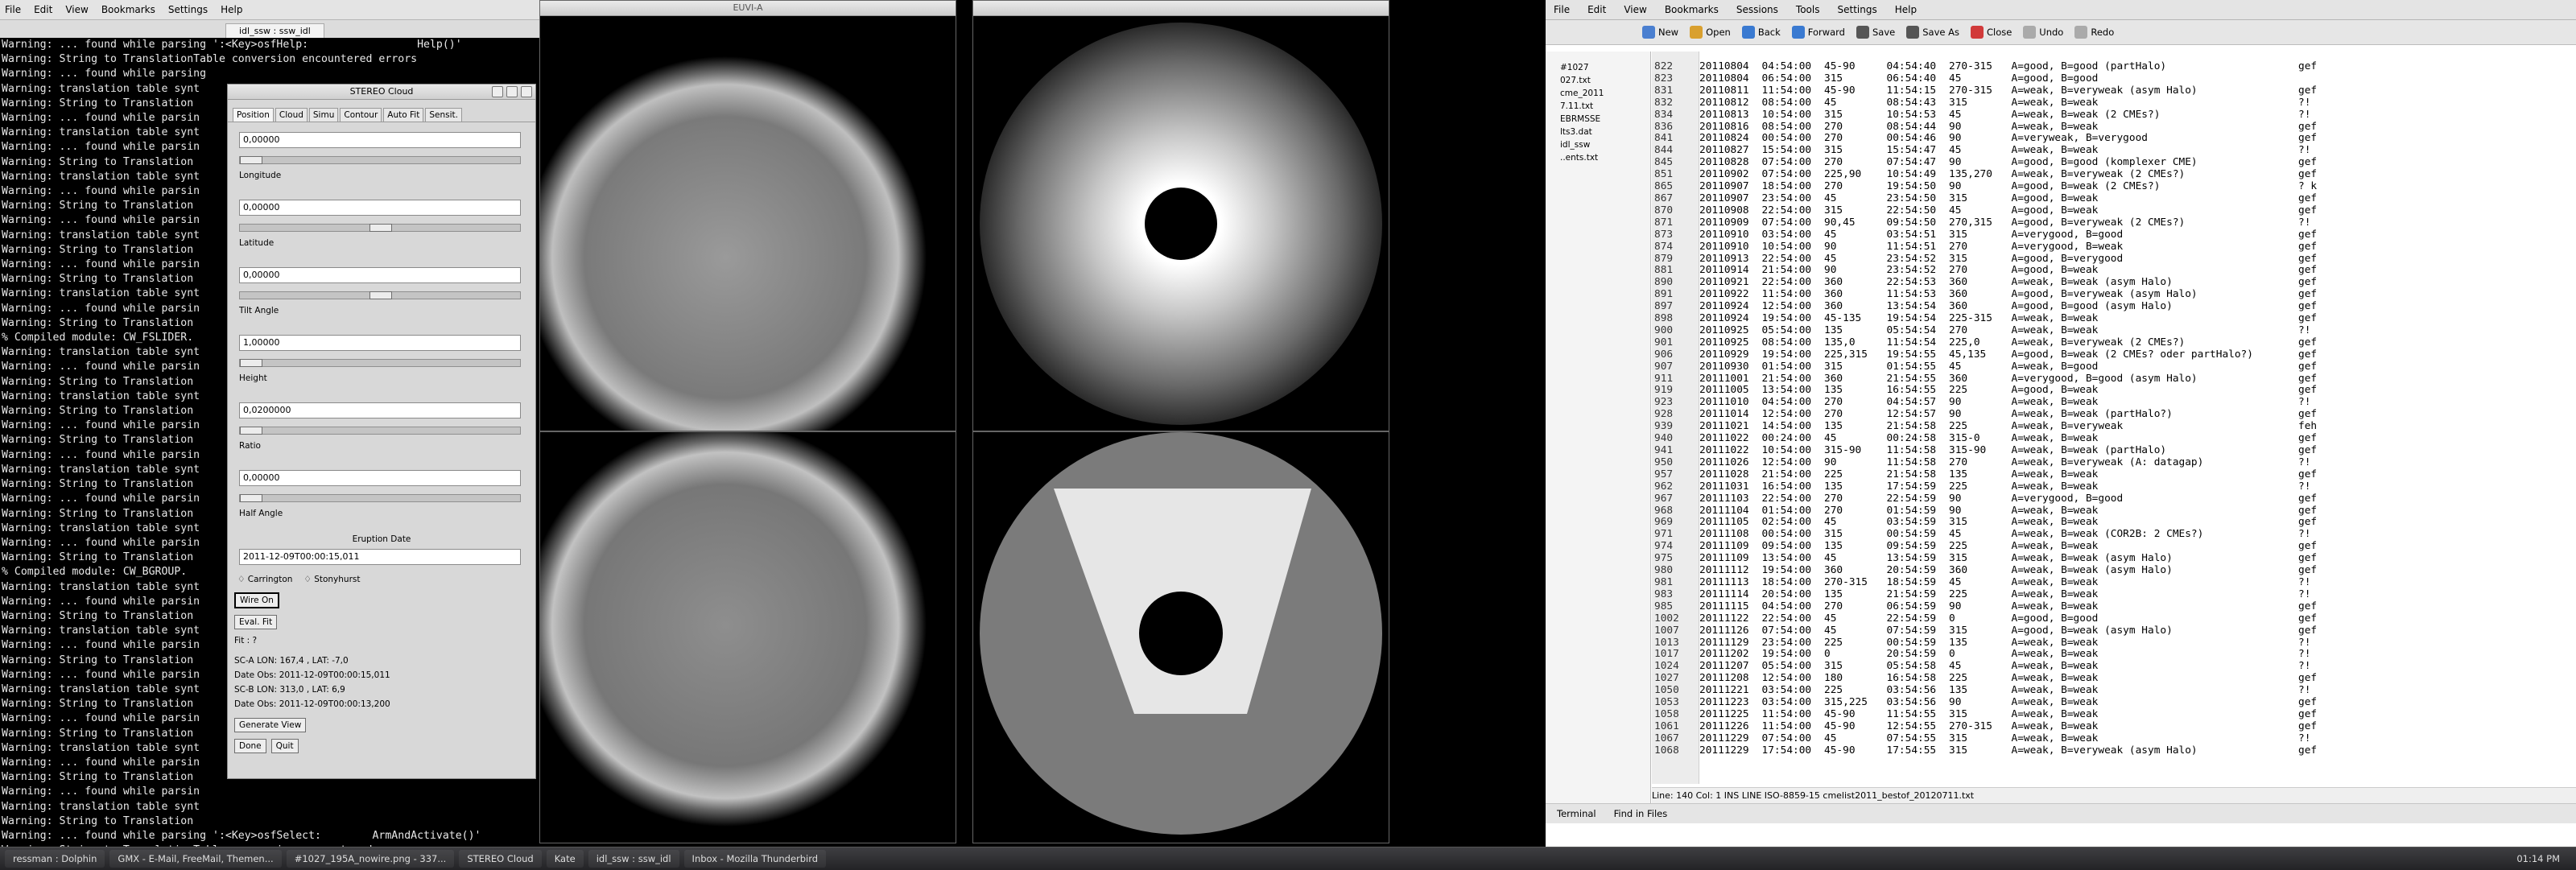 The width and height of the screenshot is (2576, 870). Describe the element at coordinates (500, 859) in the screenshot. I see `taskbar-task: STEREO Cloud` at that location.